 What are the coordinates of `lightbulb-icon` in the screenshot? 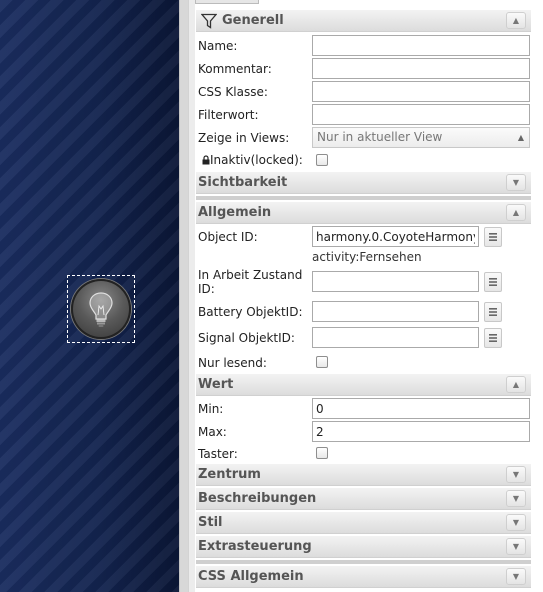 It's located at (101, 309).